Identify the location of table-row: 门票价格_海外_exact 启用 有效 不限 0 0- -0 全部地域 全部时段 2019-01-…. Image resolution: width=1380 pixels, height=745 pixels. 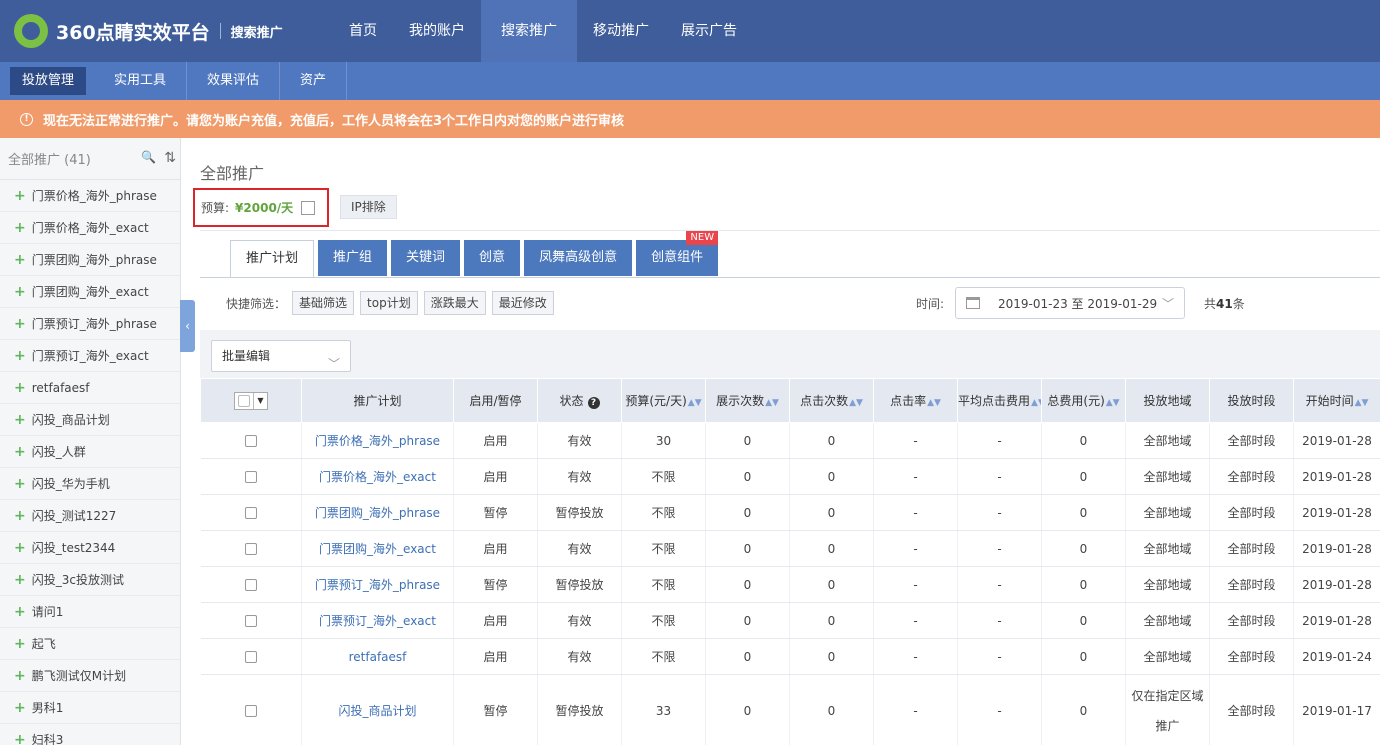
(790, 476).